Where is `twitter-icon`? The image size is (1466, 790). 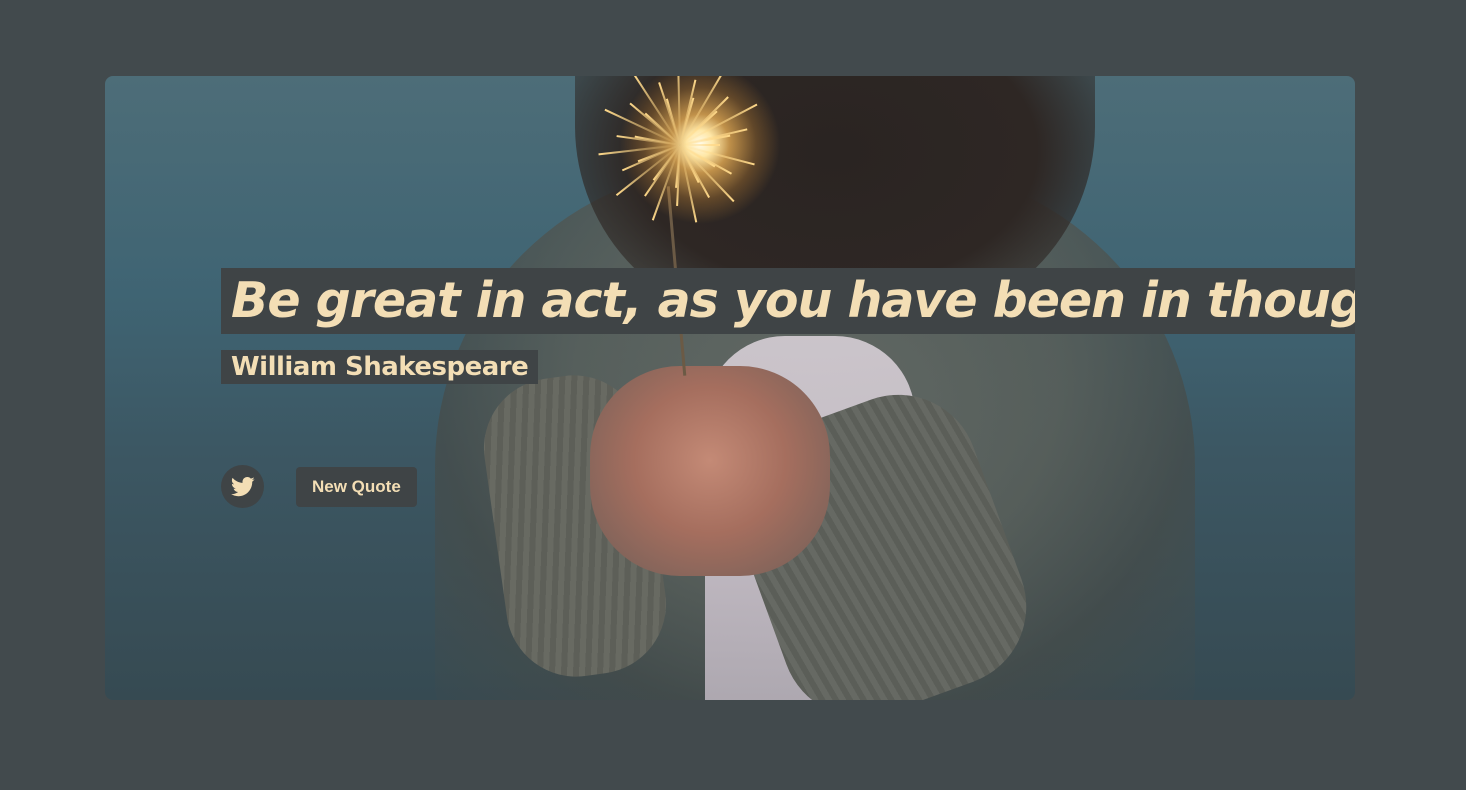 twitter-icon is located at coordinates (242, 486).